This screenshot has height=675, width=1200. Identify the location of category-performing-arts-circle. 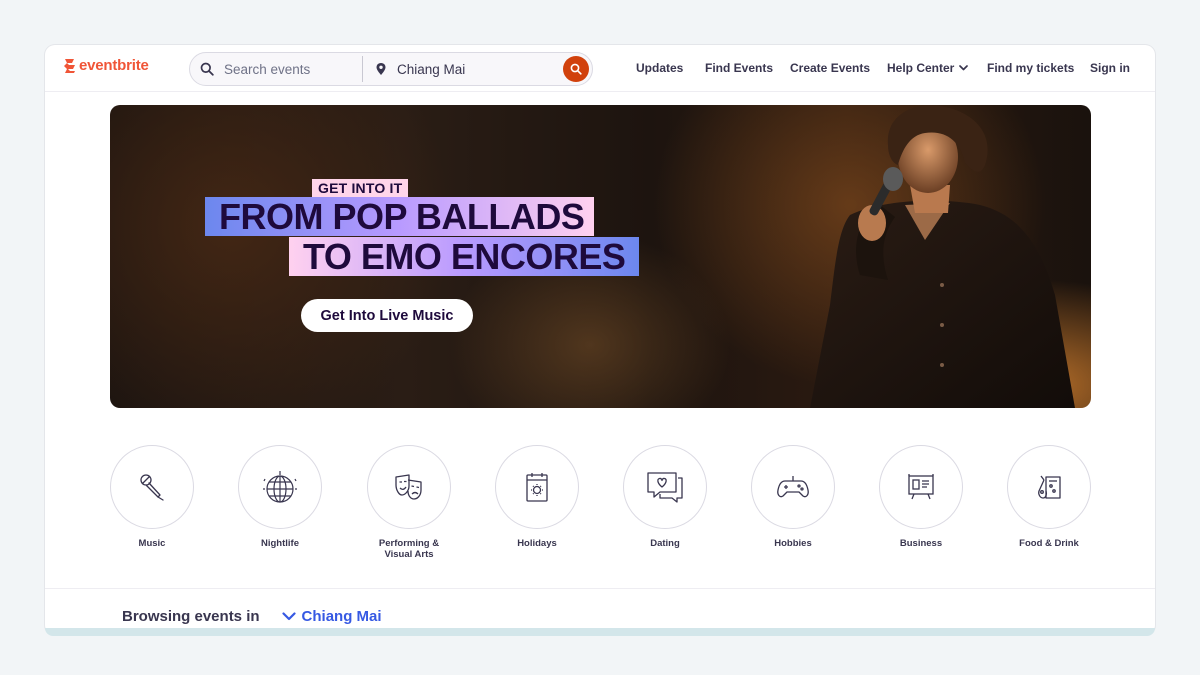
(409, 487).